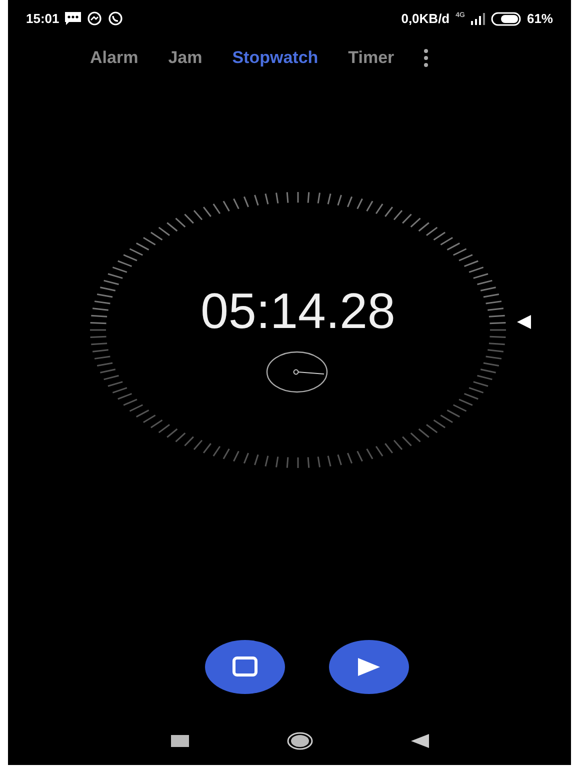 The height and width of the screenshot is (769, 579). I want to click on signal-icon, so click(477, 18).